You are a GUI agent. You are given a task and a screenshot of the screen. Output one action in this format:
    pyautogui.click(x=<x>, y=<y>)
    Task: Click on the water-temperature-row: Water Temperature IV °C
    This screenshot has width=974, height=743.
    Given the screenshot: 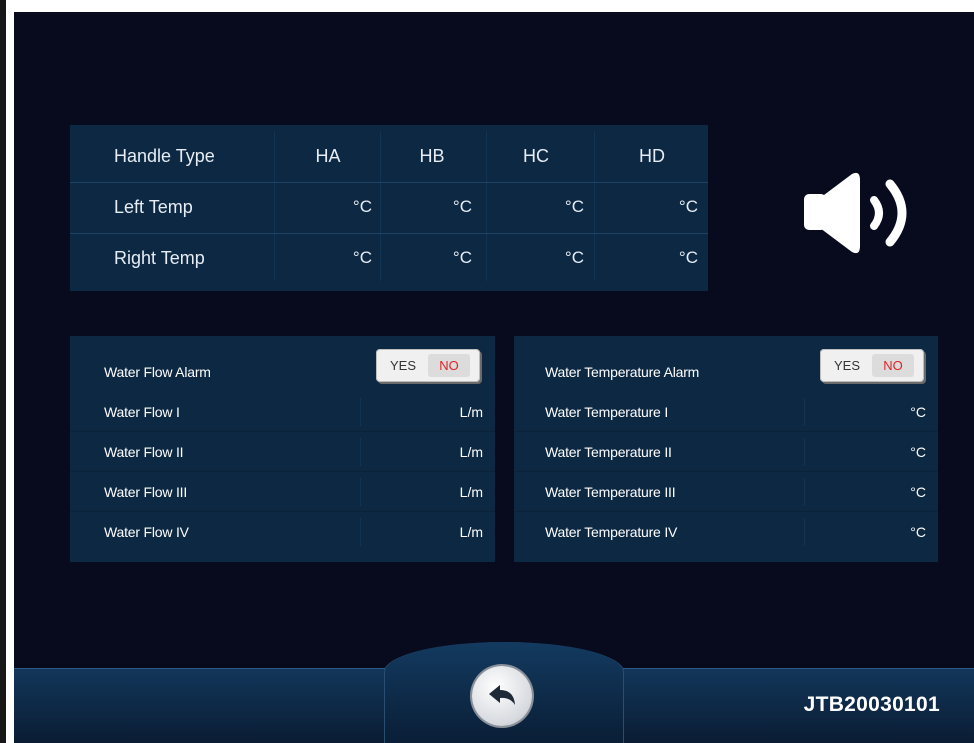 What is the action you would take?
    pyautogui.click(x=726, y=532)
    